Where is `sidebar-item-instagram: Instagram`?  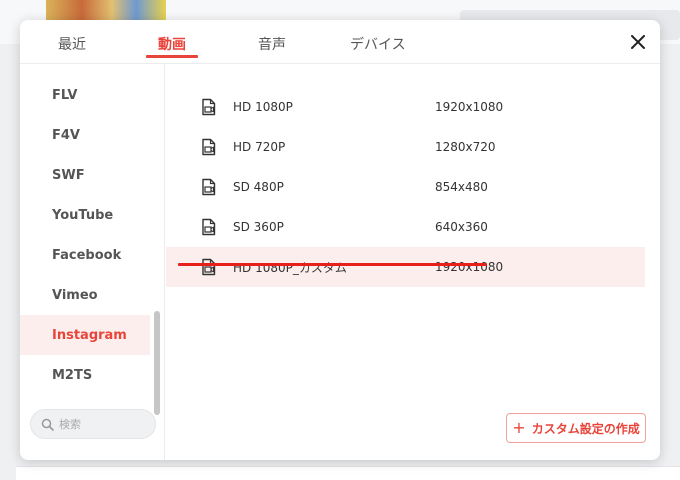
sidebar-item-instagram: Instagram is located at coordinates (85, 335).